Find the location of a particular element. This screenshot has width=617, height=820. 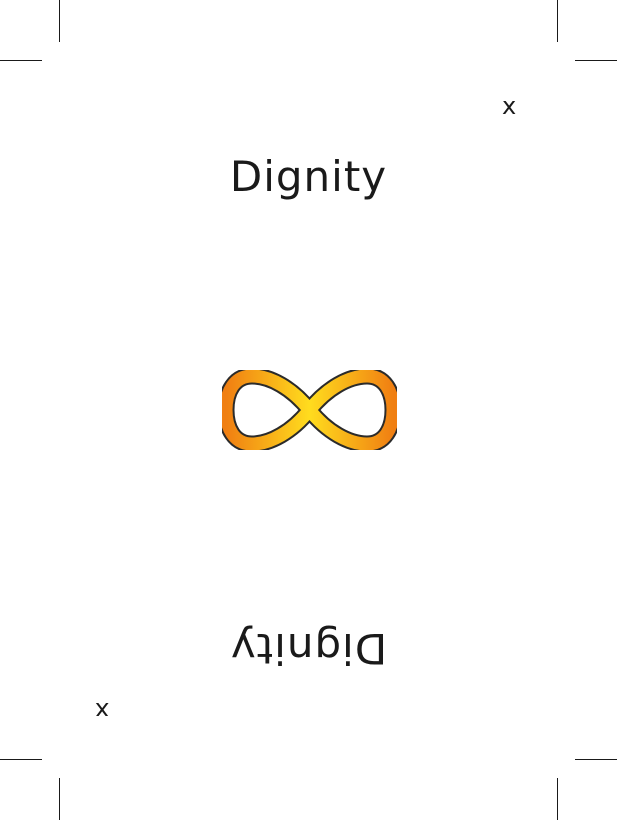

crop-mark-top-right-horizontal is located at coordinates (596, 60).